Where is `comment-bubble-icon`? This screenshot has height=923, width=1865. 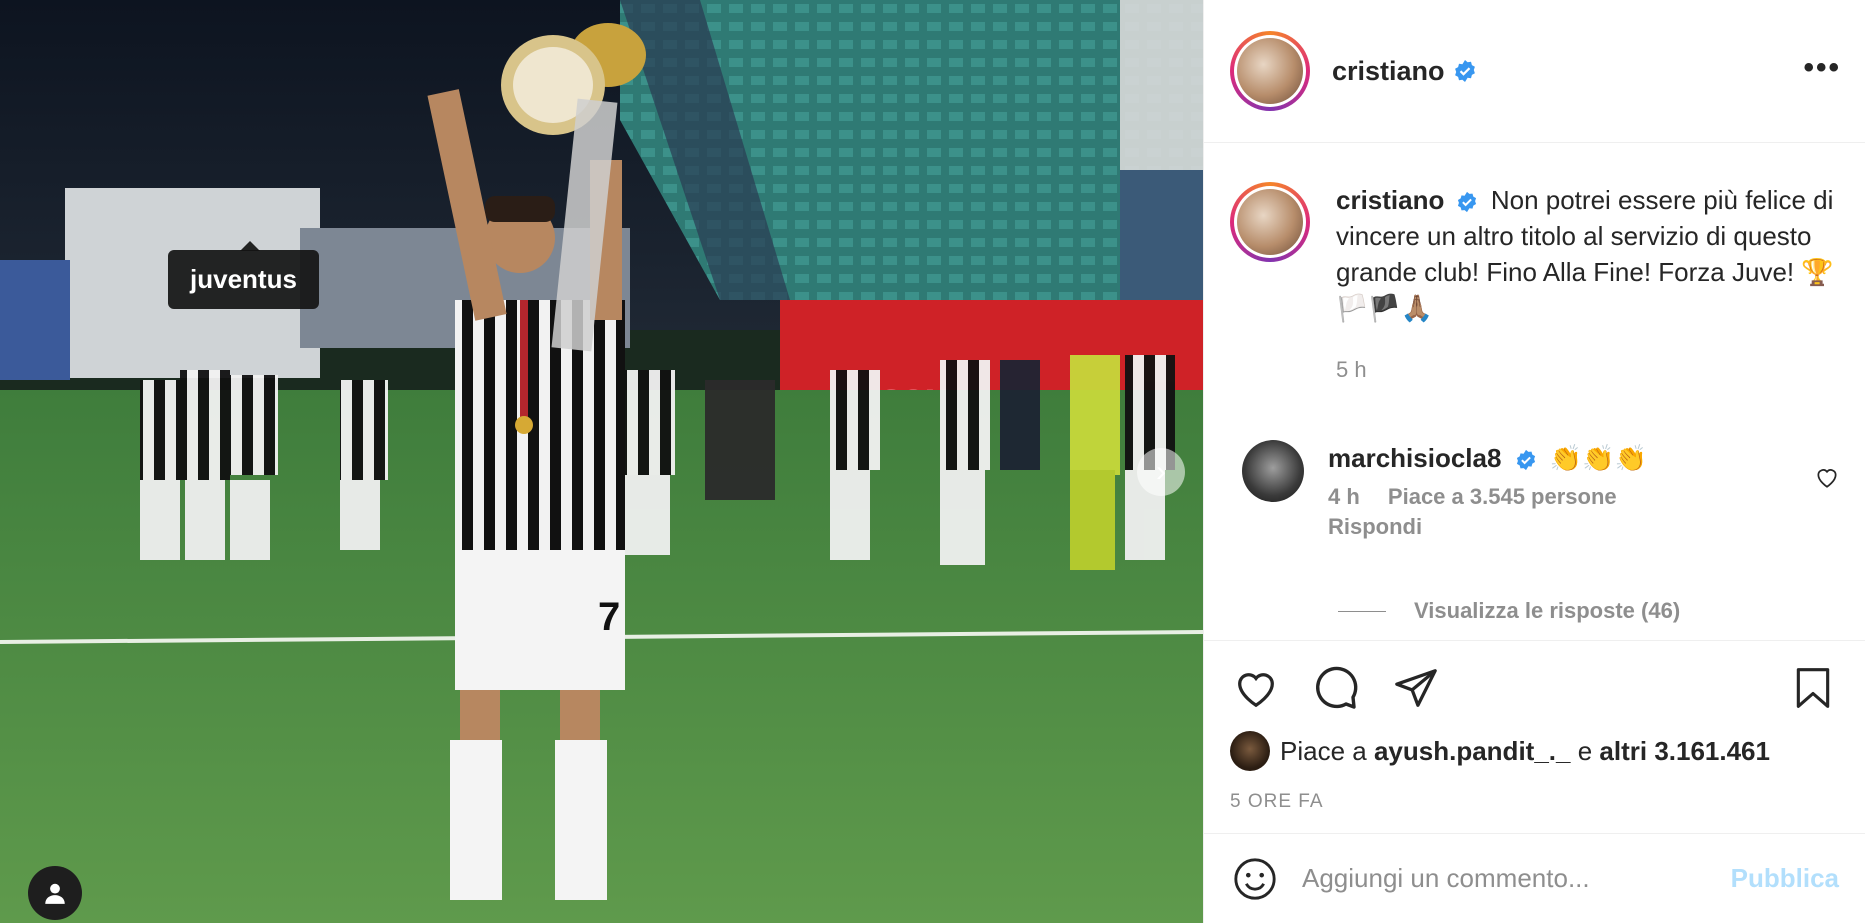 comment-bubble-icon is located at coordinates (1337, 687).